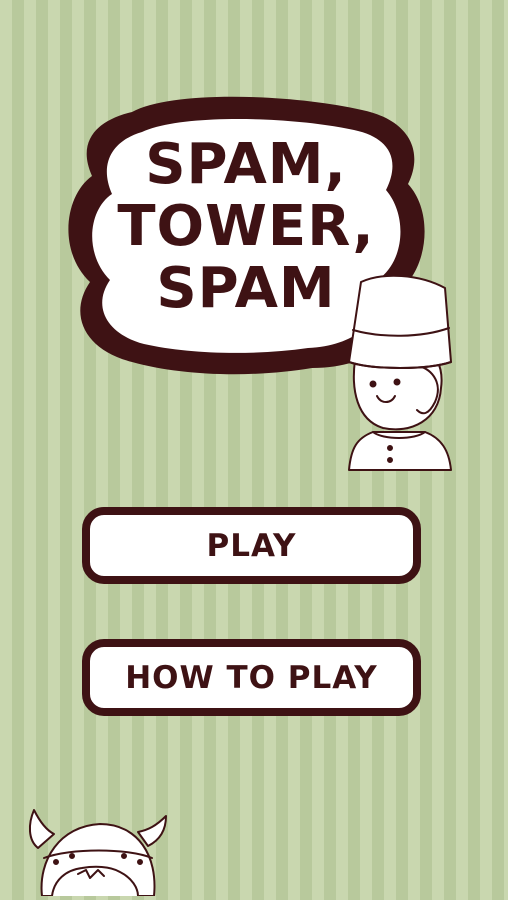  Describe the element at coordinates (251, 545) in the screenshot. I see `play-button: PLAY` at that location.